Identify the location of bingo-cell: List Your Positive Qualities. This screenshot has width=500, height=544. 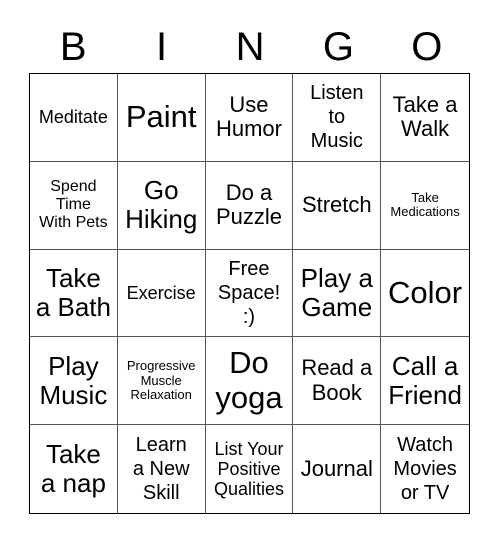
(250, 469).